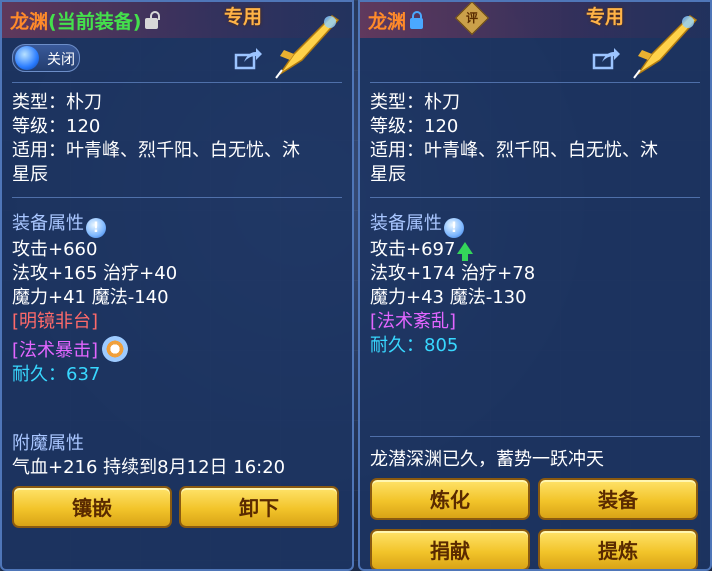 Image resolution: width=712 pixels, height=571 pixels. What do you see at coordinates (56, 374) in the screenshot?
I see `durability: 耐久：637` at bounding box center [56, 374].